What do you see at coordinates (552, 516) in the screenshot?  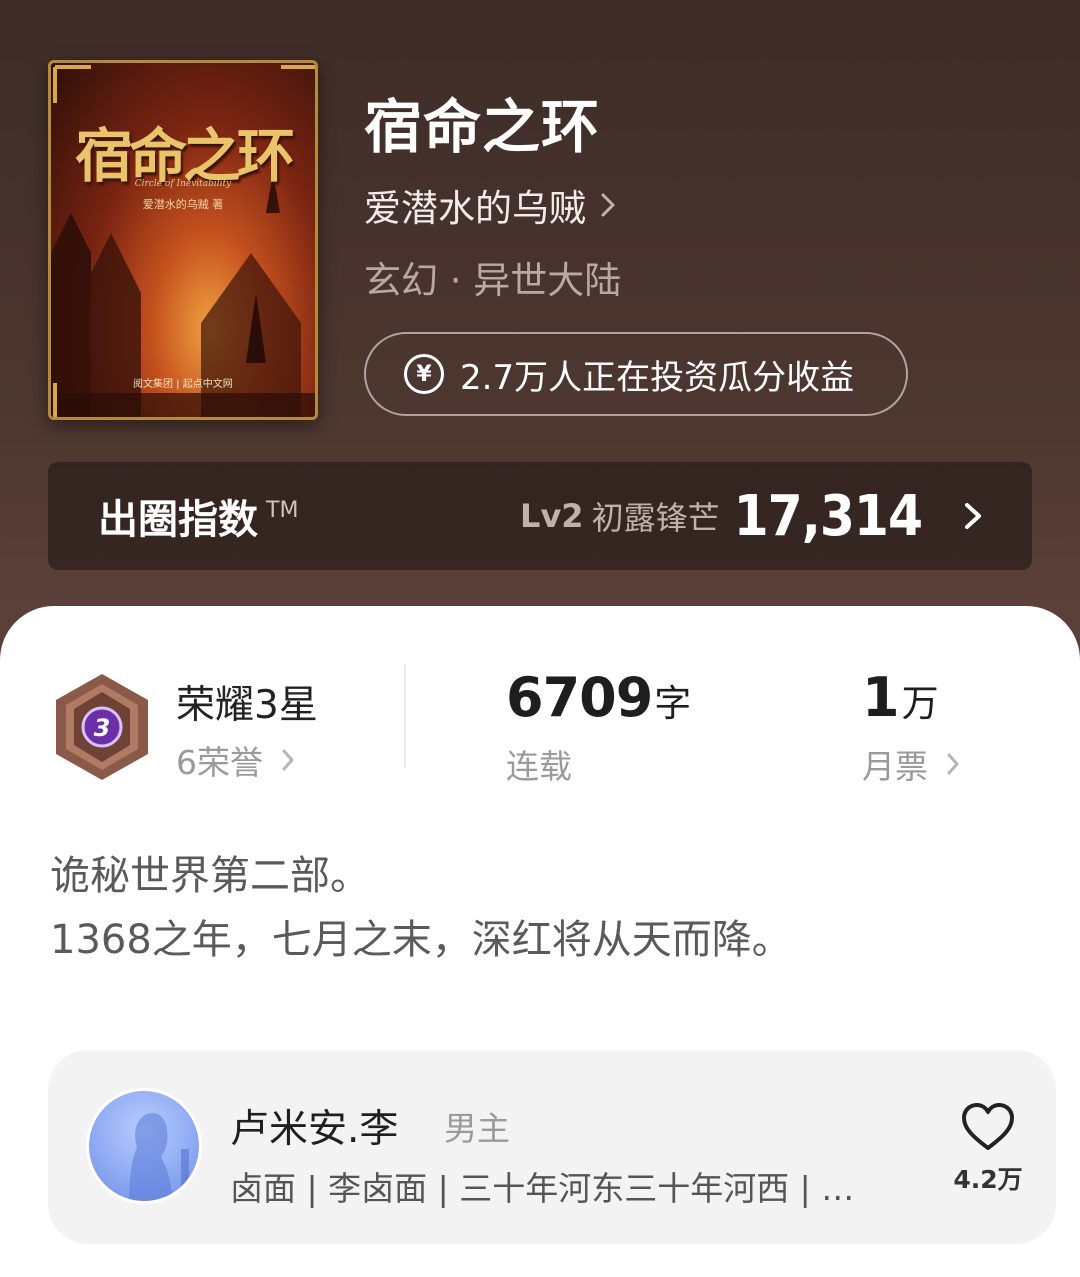 I see `index-level: Lv2` at bounding box center [552, 516].